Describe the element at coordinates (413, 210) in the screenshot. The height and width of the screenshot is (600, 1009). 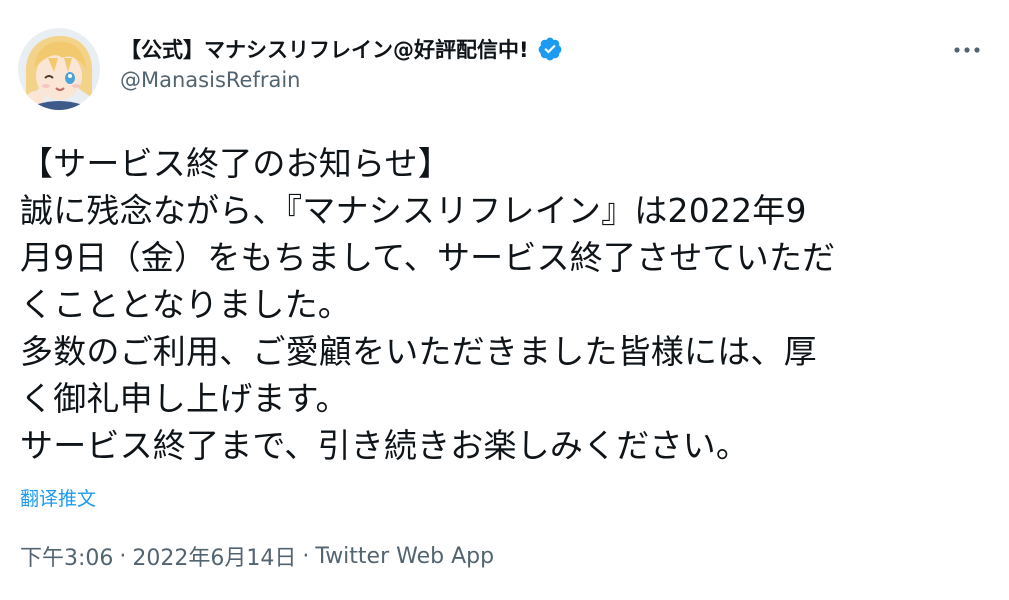
I see `tweet-text-line: 誠に残念ながら、『マナシスリフレイン』は2022年9` at that location.